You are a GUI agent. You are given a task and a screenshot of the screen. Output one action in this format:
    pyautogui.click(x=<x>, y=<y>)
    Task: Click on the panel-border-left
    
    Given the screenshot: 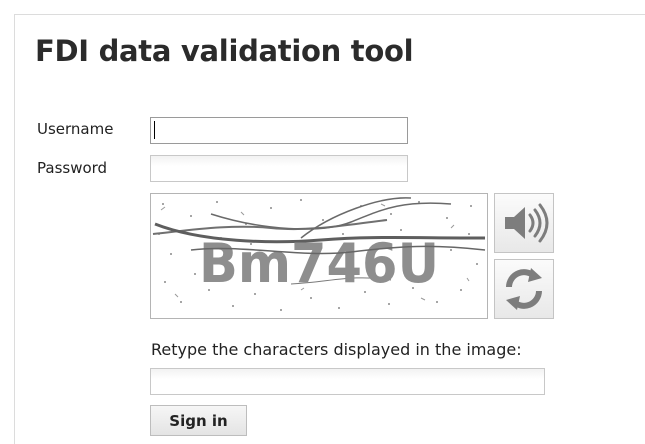 What is the action you would take?
    pyautogui.click(x=14, y=229)
    